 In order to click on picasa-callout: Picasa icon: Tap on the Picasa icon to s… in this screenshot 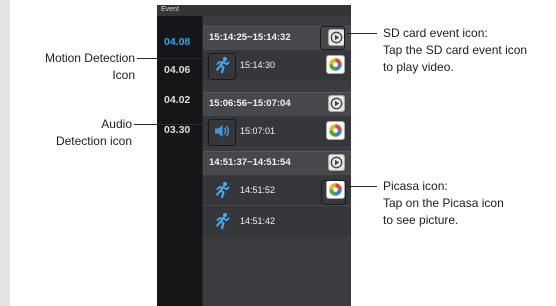, I will do `click(443, 203)`.